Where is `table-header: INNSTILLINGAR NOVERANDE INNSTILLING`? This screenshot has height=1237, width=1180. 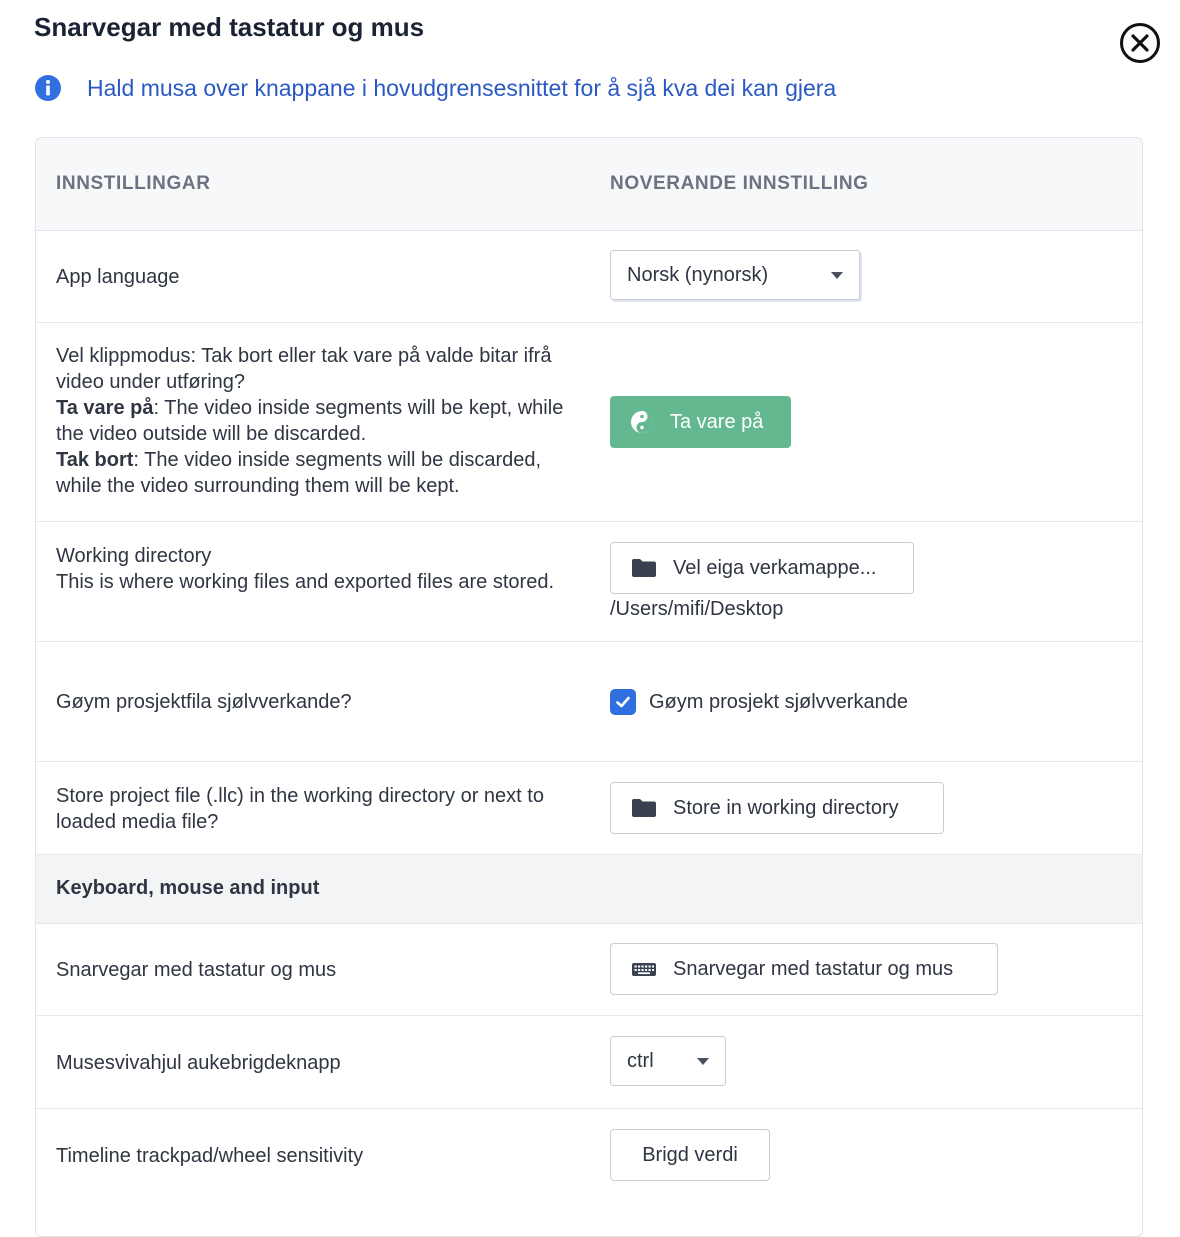 table-header: INNSTILLINGAR NOVERANDE INNSTILLING is located at coordinates (589, 184).